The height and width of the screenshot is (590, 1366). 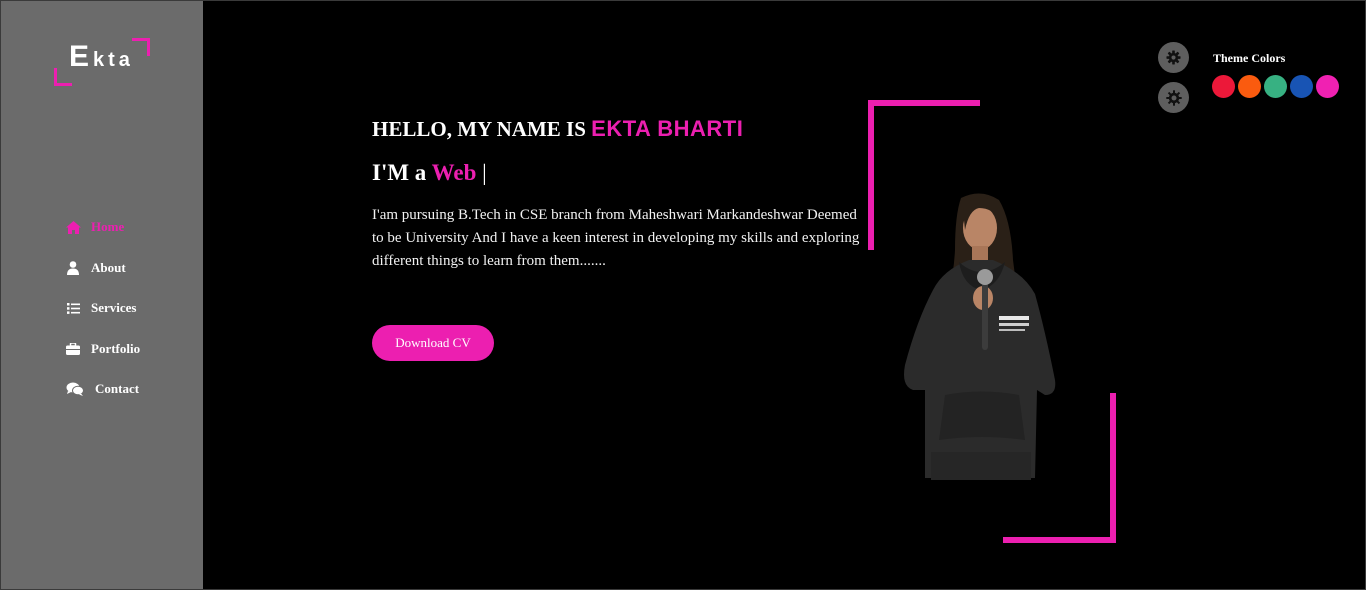 What do you see at coordinates (73, 349) in the screenshot?
I see `briefcase-icon` at bounding box center [73, 349].